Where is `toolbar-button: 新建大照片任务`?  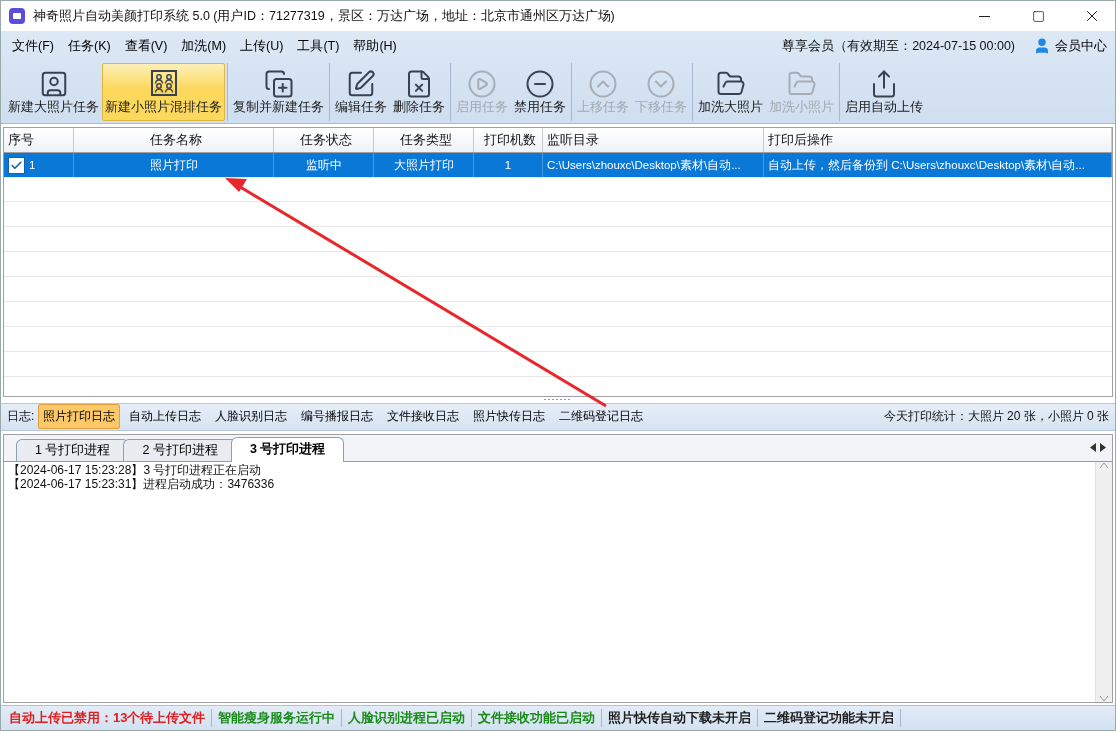 toolbar-button: 新建大照片任务 is located at coordinates (53, 92).